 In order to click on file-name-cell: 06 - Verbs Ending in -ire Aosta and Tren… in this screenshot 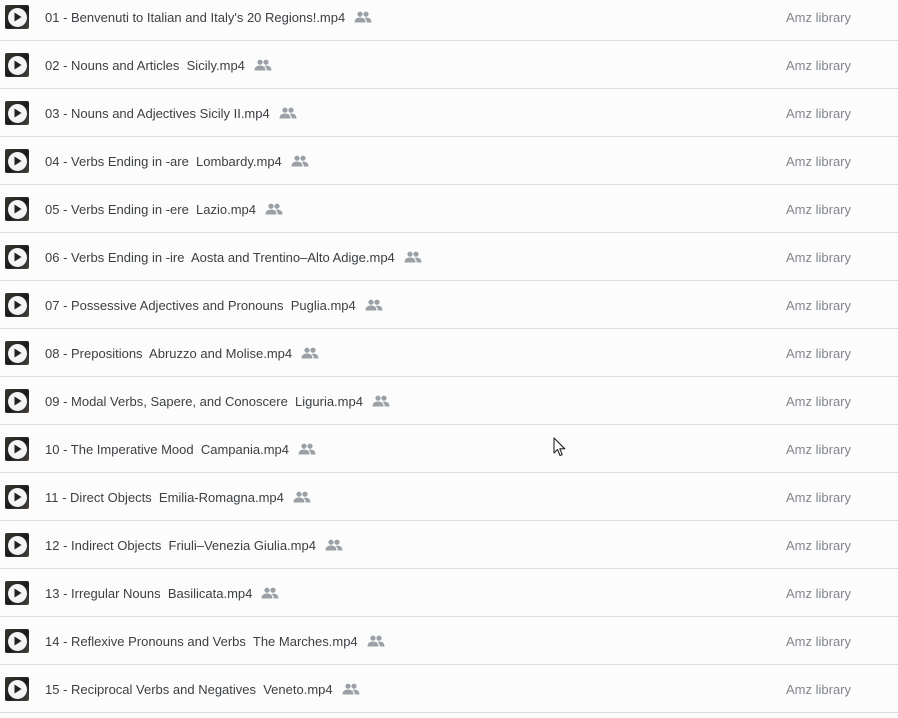, I will do `click(233, 257)`.